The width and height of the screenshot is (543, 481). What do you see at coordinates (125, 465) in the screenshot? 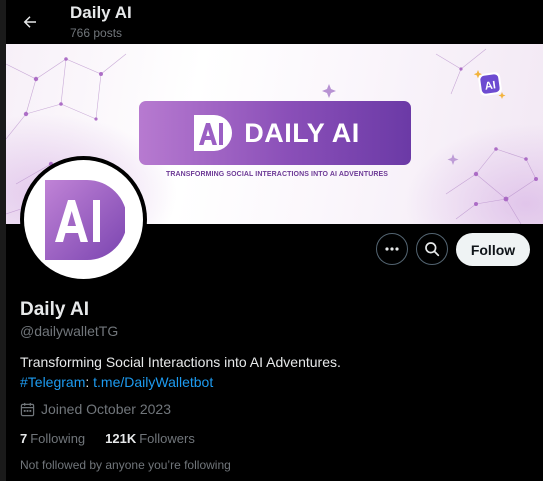
I see `not-followed-note: Not followed by anyone you’re following` at bounding box center [125, 465].